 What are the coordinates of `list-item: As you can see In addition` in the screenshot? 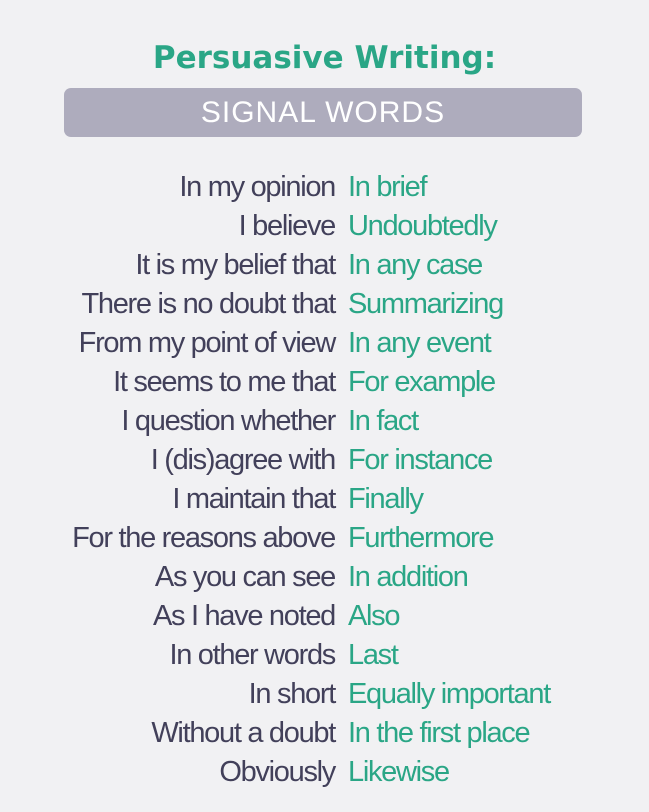 It's located at (324, 577).